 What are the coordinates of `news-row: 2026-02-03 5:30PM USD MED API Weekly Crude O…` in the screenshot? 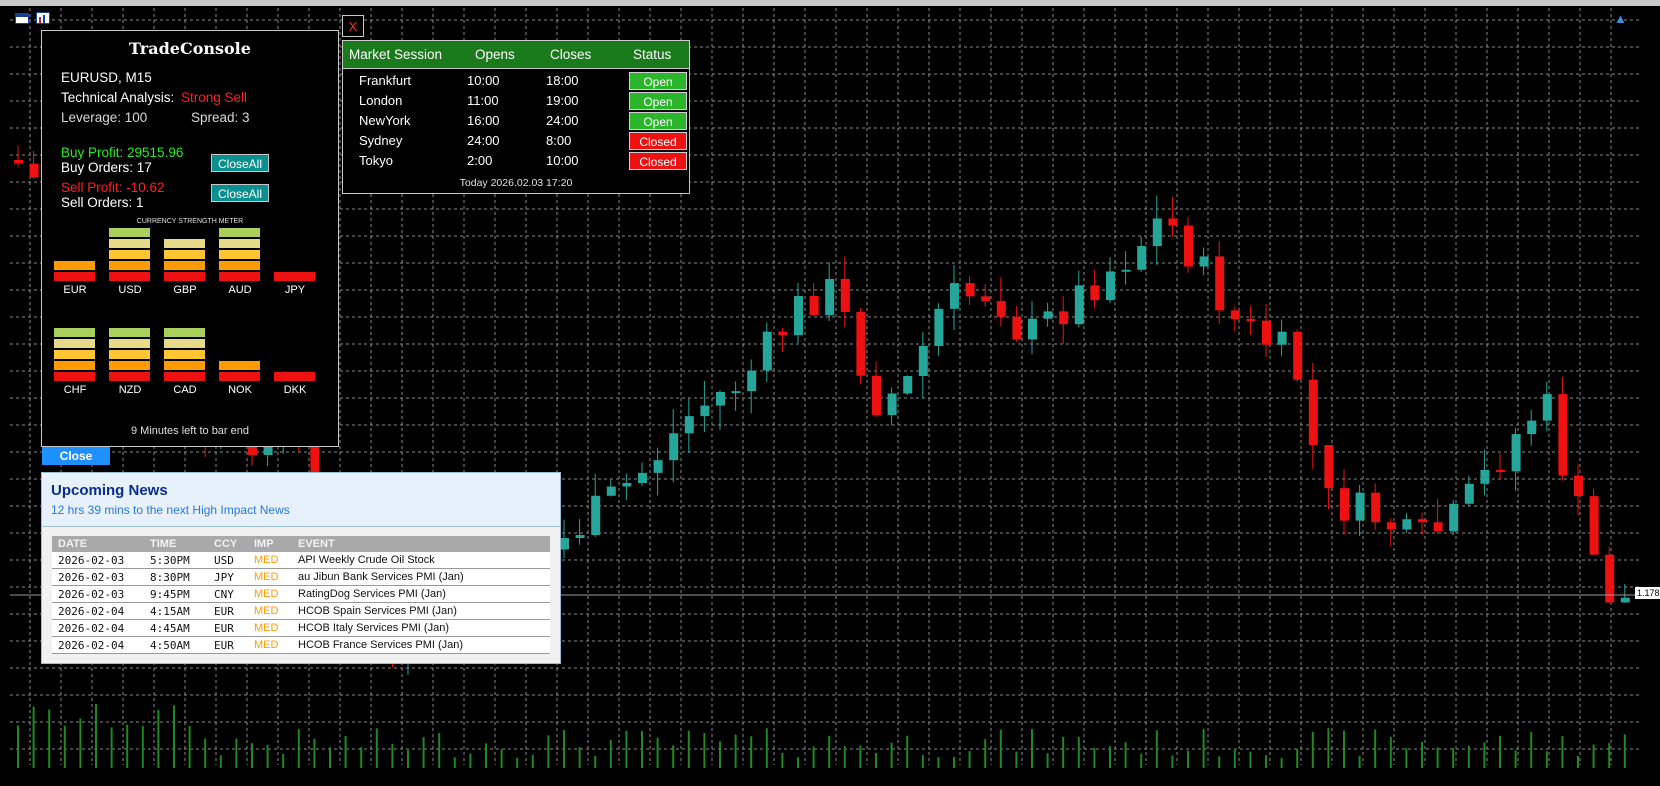 It's located at (301, 560).